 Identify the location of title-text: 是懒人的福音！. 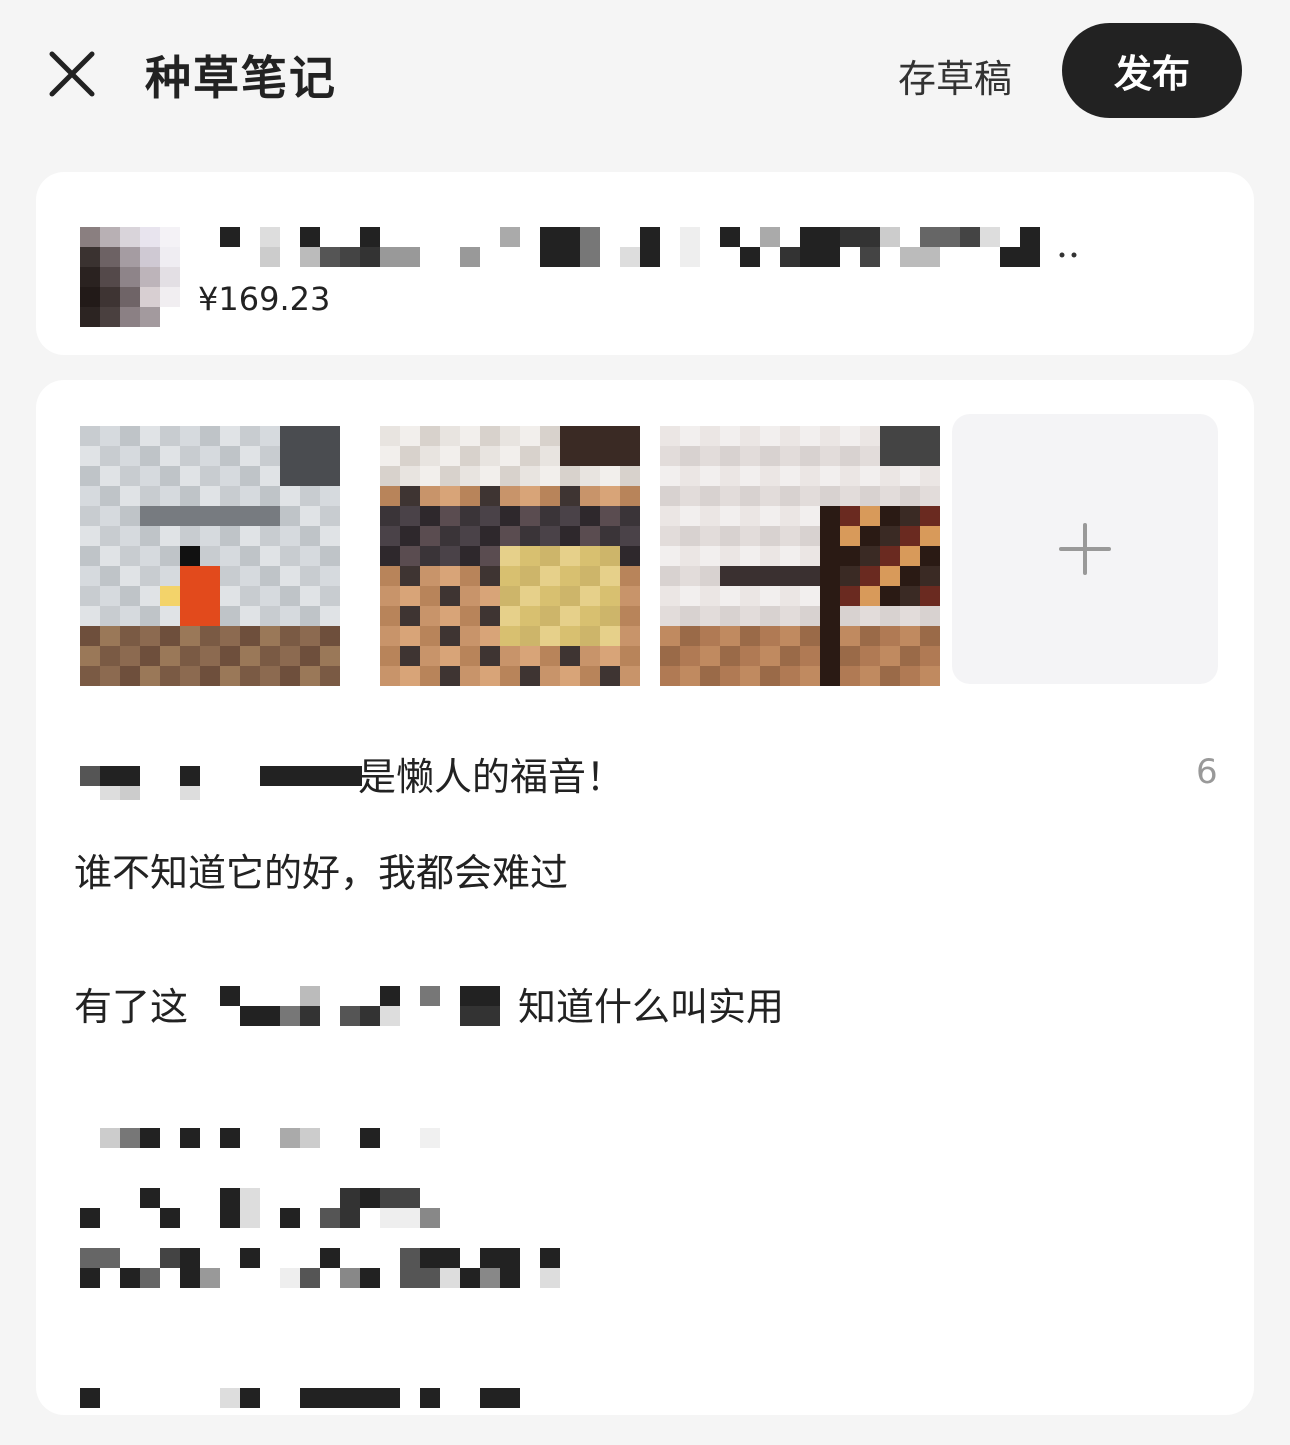
(491, 777).